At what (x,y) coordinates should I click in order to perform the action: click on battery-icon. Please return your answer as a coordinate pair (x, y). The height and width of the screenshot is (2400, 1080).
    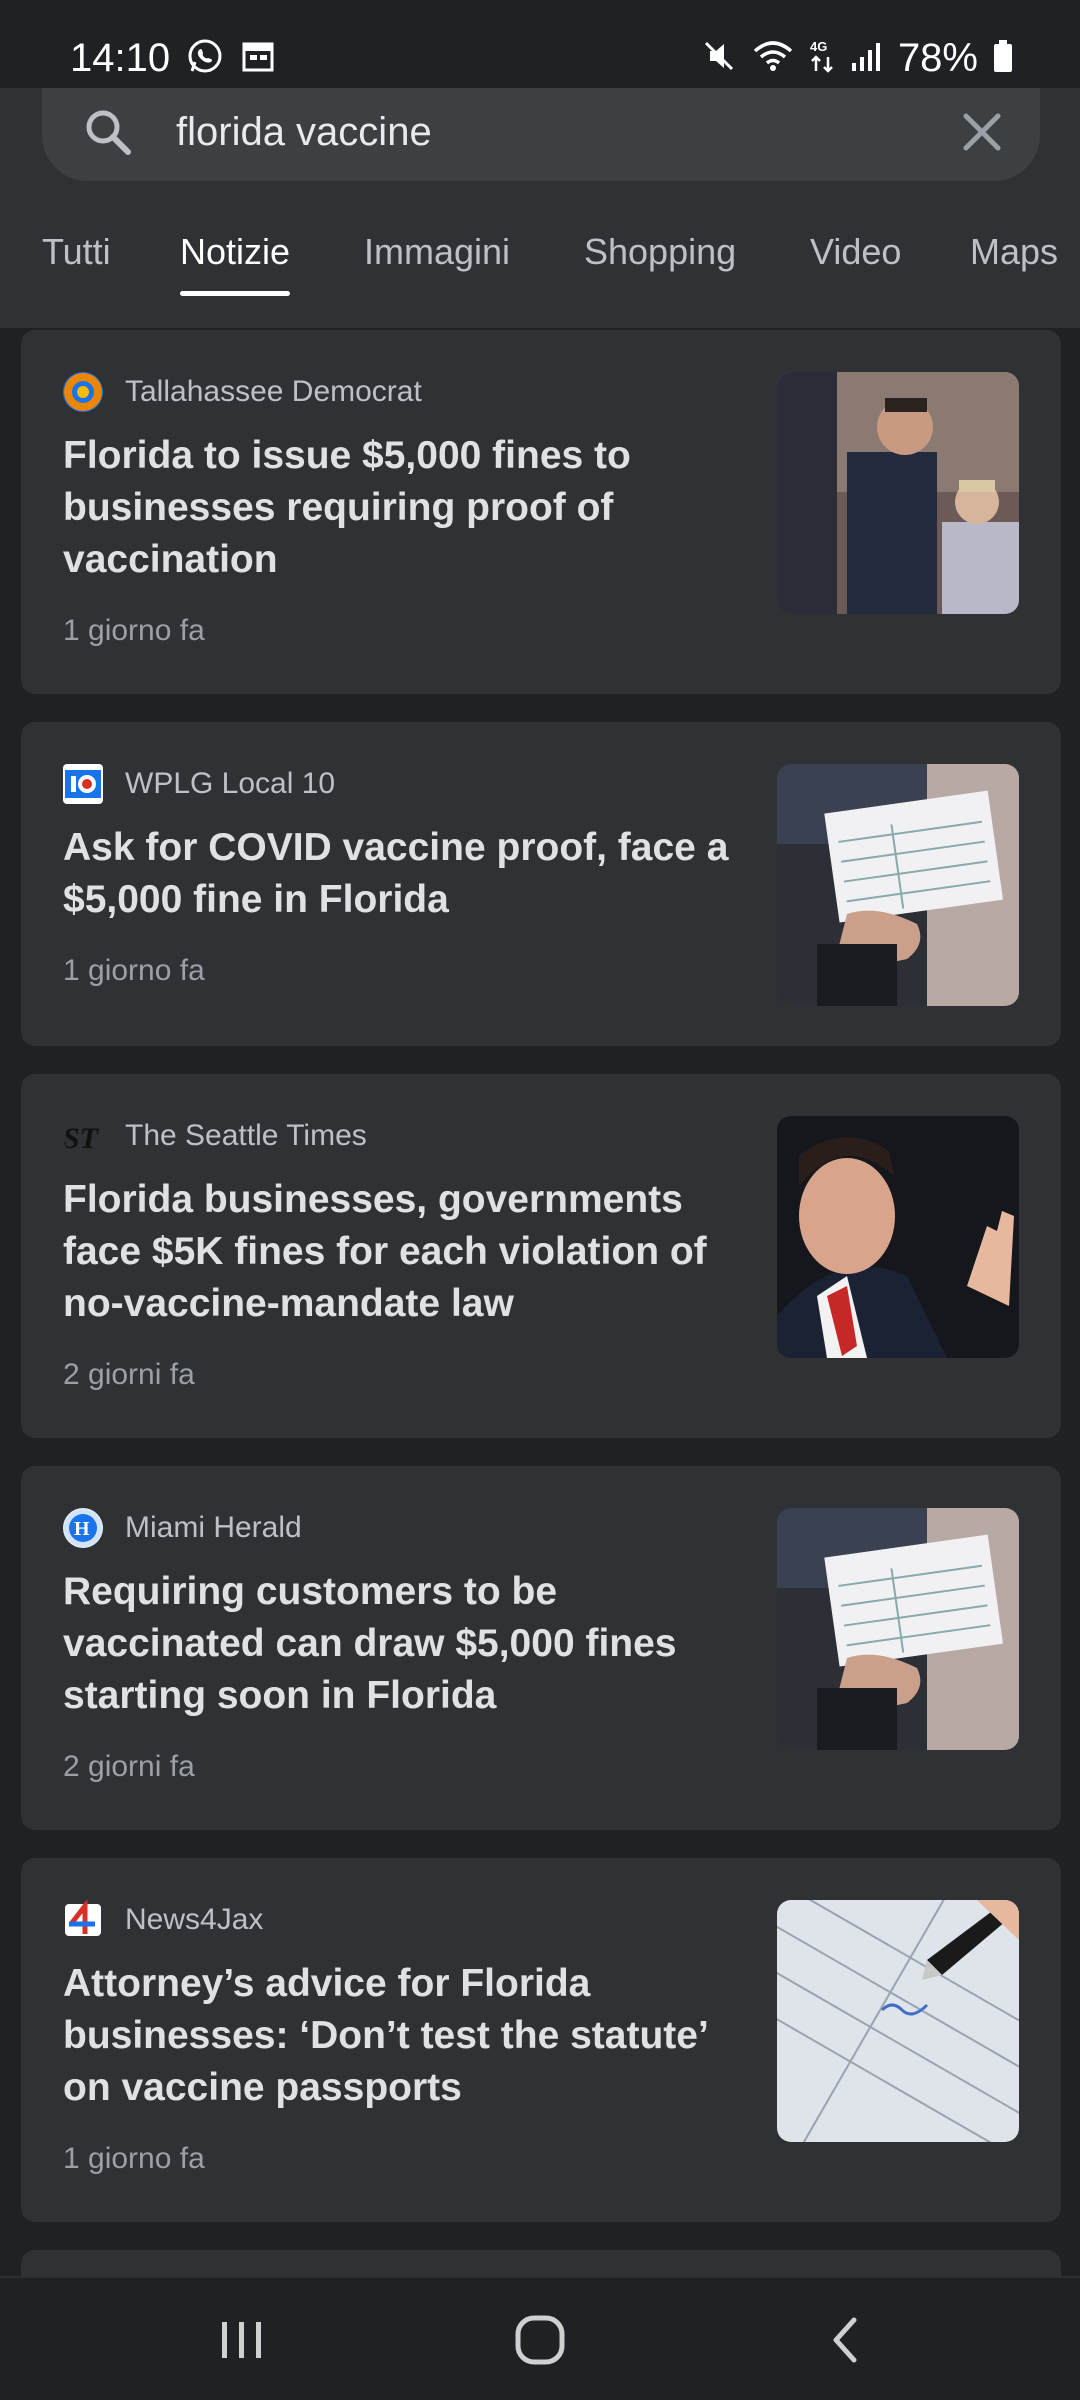
    Looking at the image, I should click on (1003, 58).